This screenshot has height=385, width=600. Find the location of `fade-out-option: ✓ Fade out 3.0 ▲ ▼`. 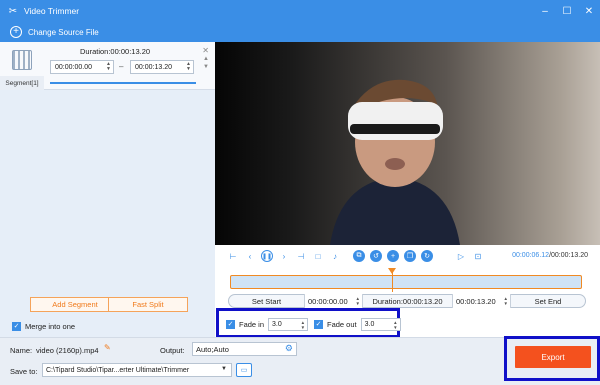

fade-out-option: ✓ Fade out 3.0 ▲ ▼ is located at coordinates (357, 324).